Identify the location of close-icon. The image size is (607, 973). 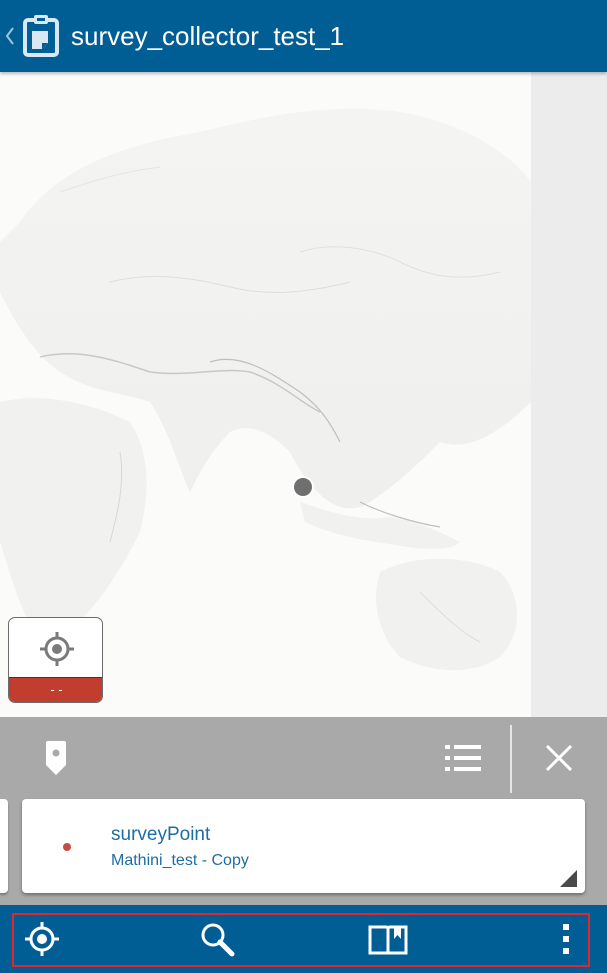
(559, 760).